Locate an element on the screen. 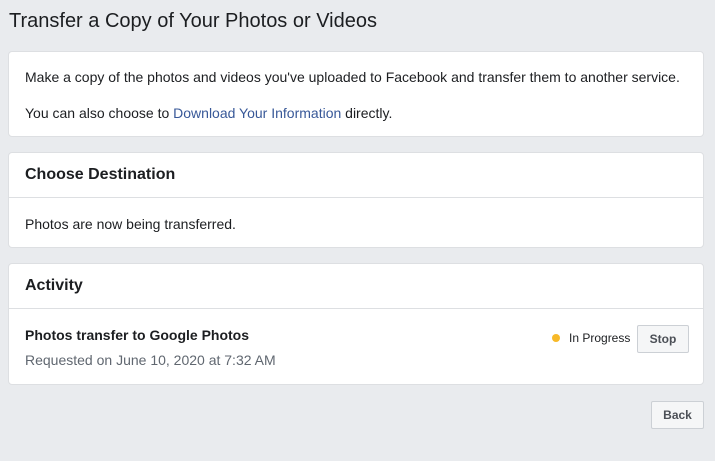  alt-suffix: directly. is located at coordinates (367, 113).